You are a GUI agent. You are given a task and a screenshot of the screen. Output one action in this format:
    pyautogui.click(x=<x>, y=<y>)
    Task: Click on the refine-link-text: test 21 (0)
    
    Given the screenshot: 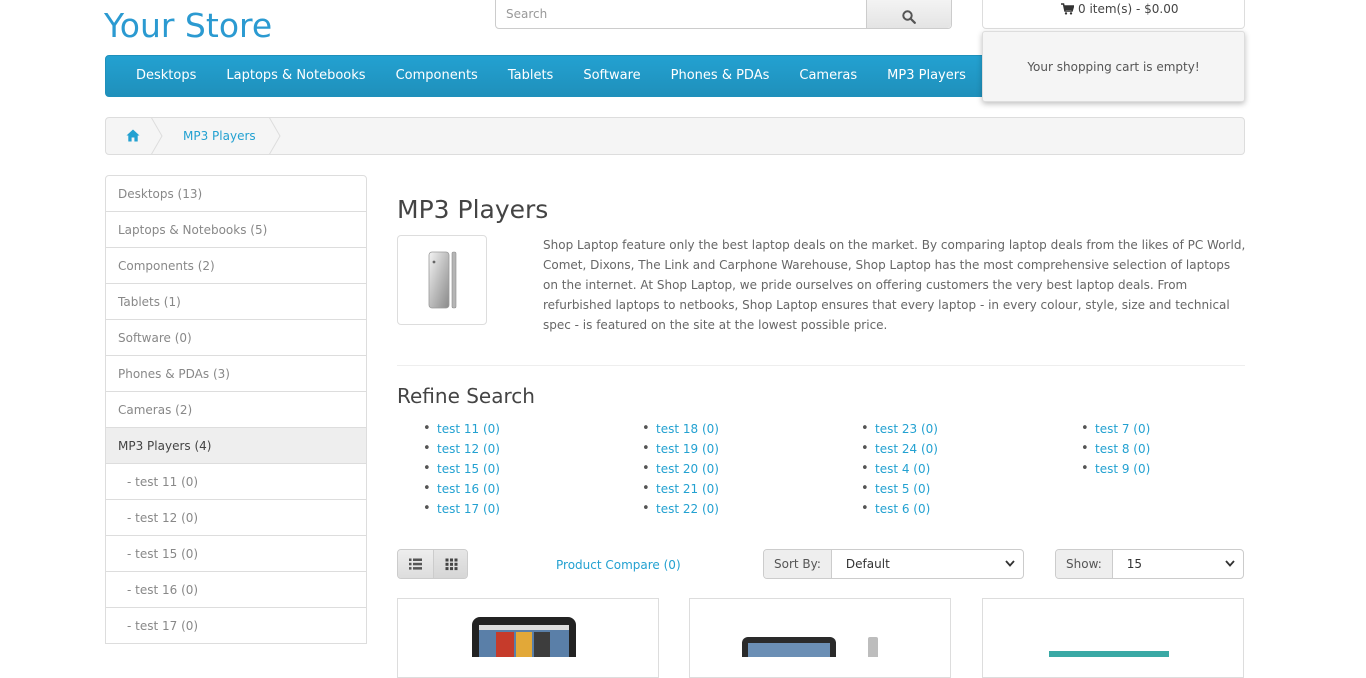 What is the action you would take?
    pyautogui.click(x=687, y=489)
    